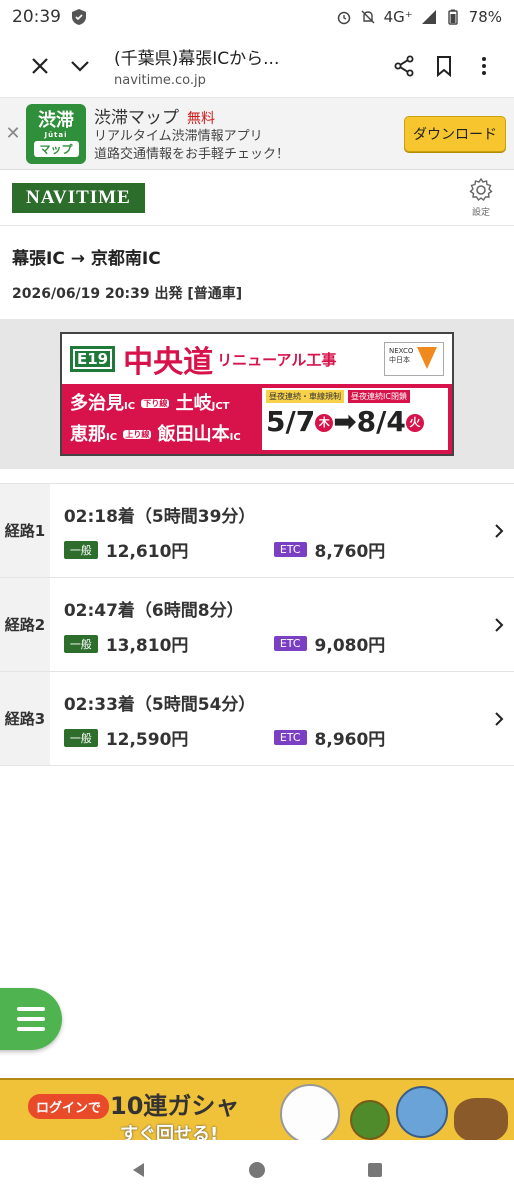 This screenshot has height=1200, width=514. I want to click on app-icon-text: 渋滞, so click(56, 120).